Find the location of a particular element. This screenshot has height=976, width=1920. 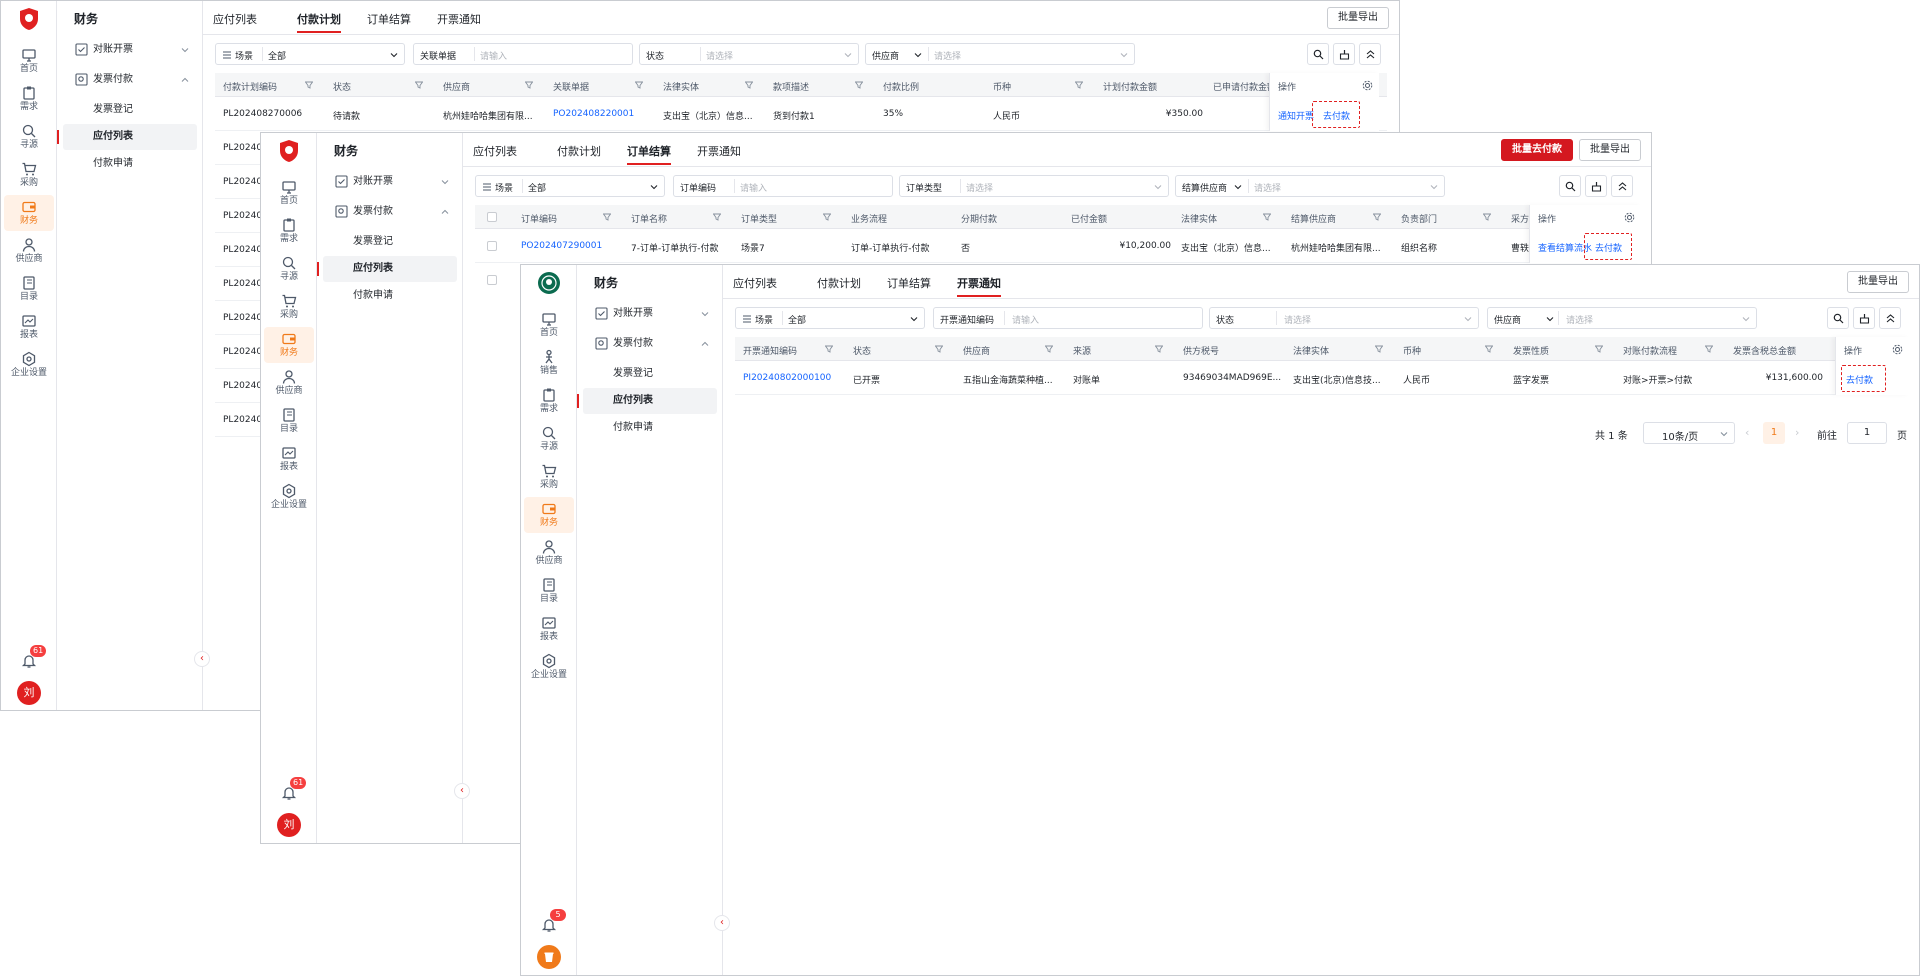

select-all-checkbox is located at coordinates (492, 217).